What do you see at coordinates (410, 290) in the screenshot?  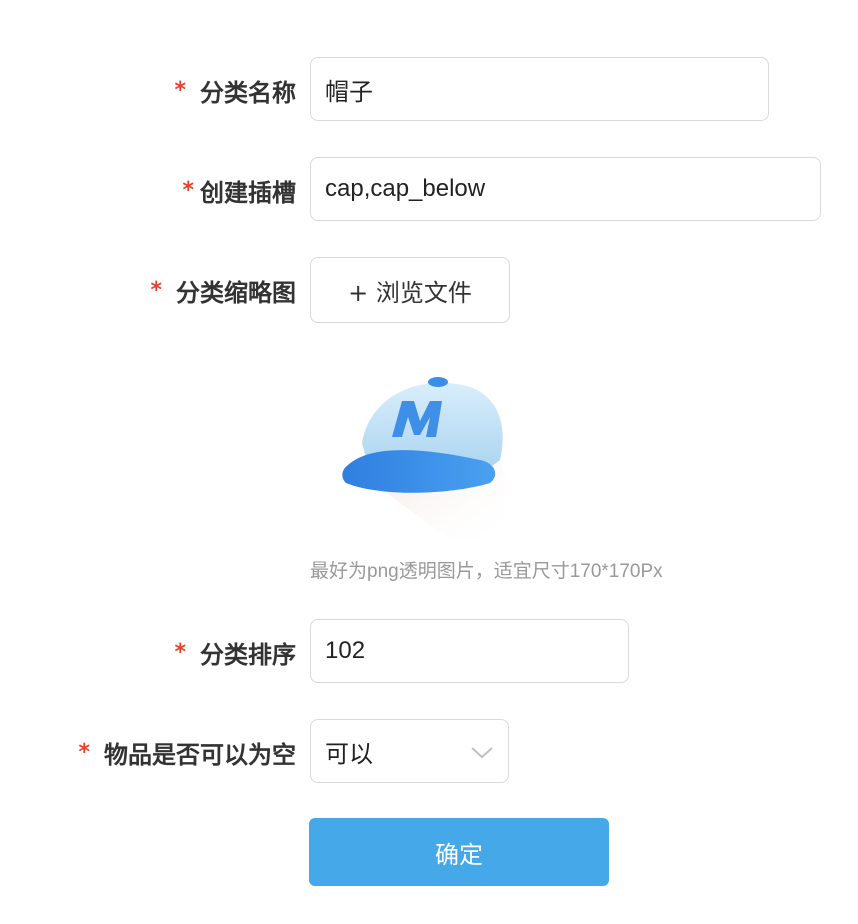 I see `browse-file-button: + 浏览文件` at bounding box center [410, 290].